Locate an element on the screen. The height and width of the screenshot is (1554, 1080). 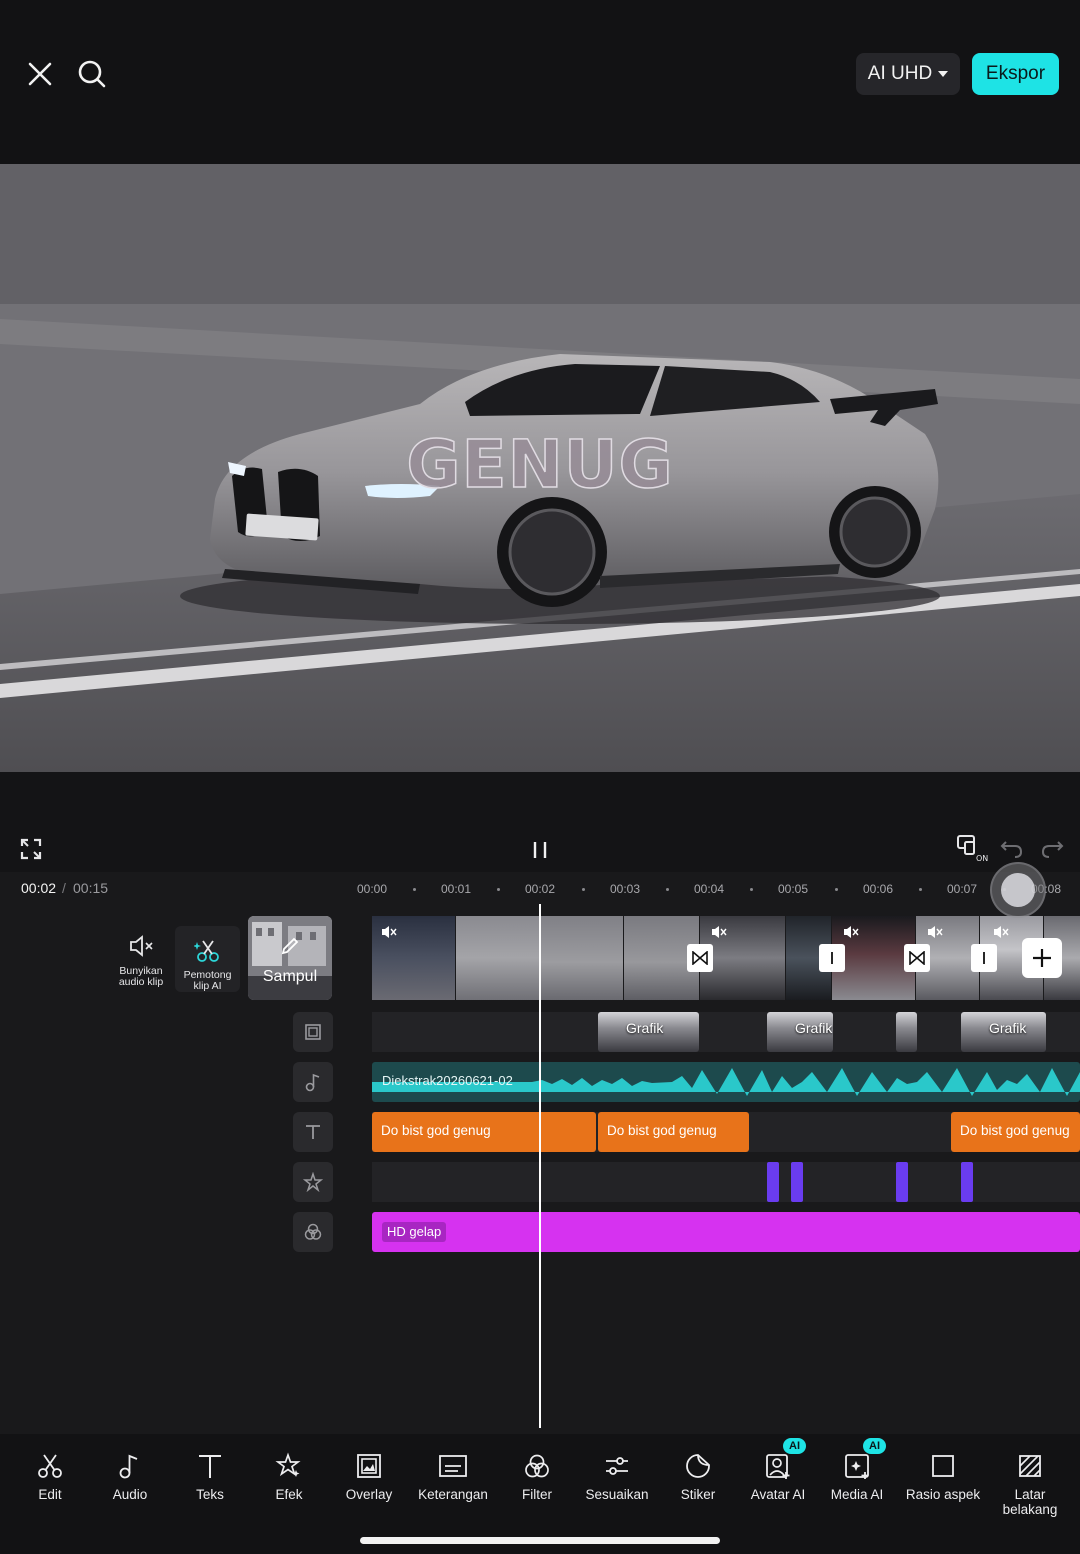
toolbar-text: Teks is located at coordinates (210, 1477).